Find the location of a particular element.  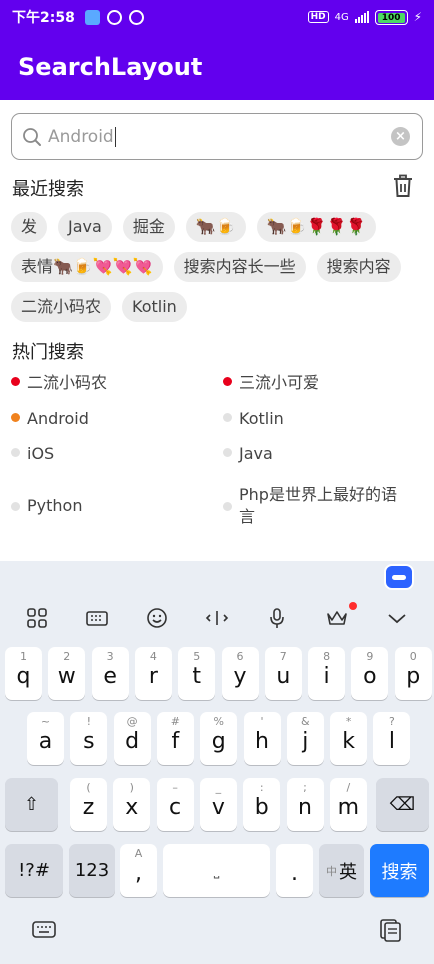

notification-dot is located at coordinates (353, 606).